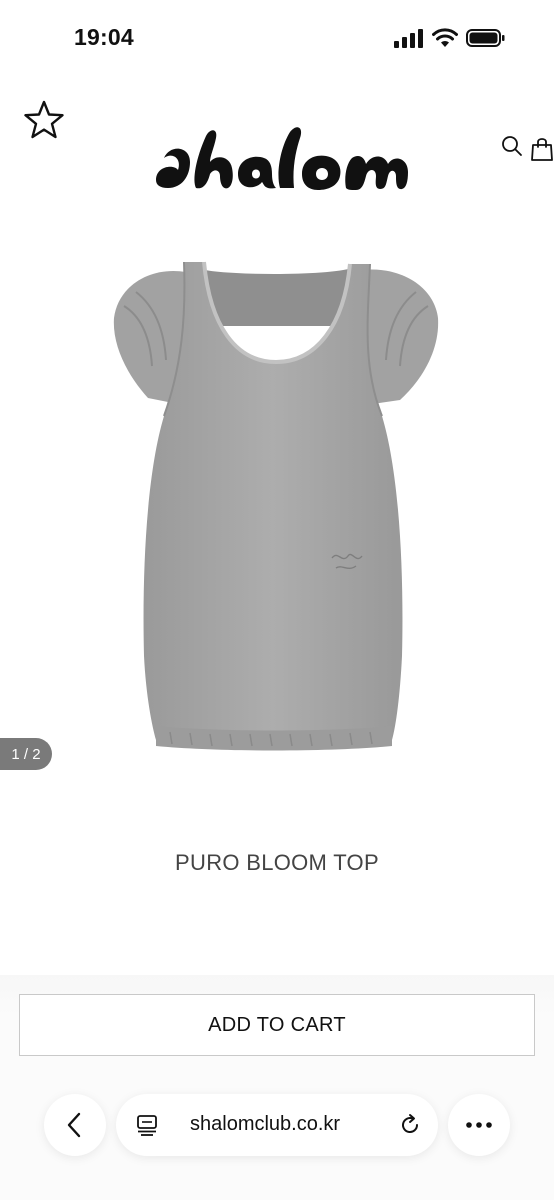 The width and height of the screenshot is (554, 1200). I want to click on battery-icon, so click(485, 38).